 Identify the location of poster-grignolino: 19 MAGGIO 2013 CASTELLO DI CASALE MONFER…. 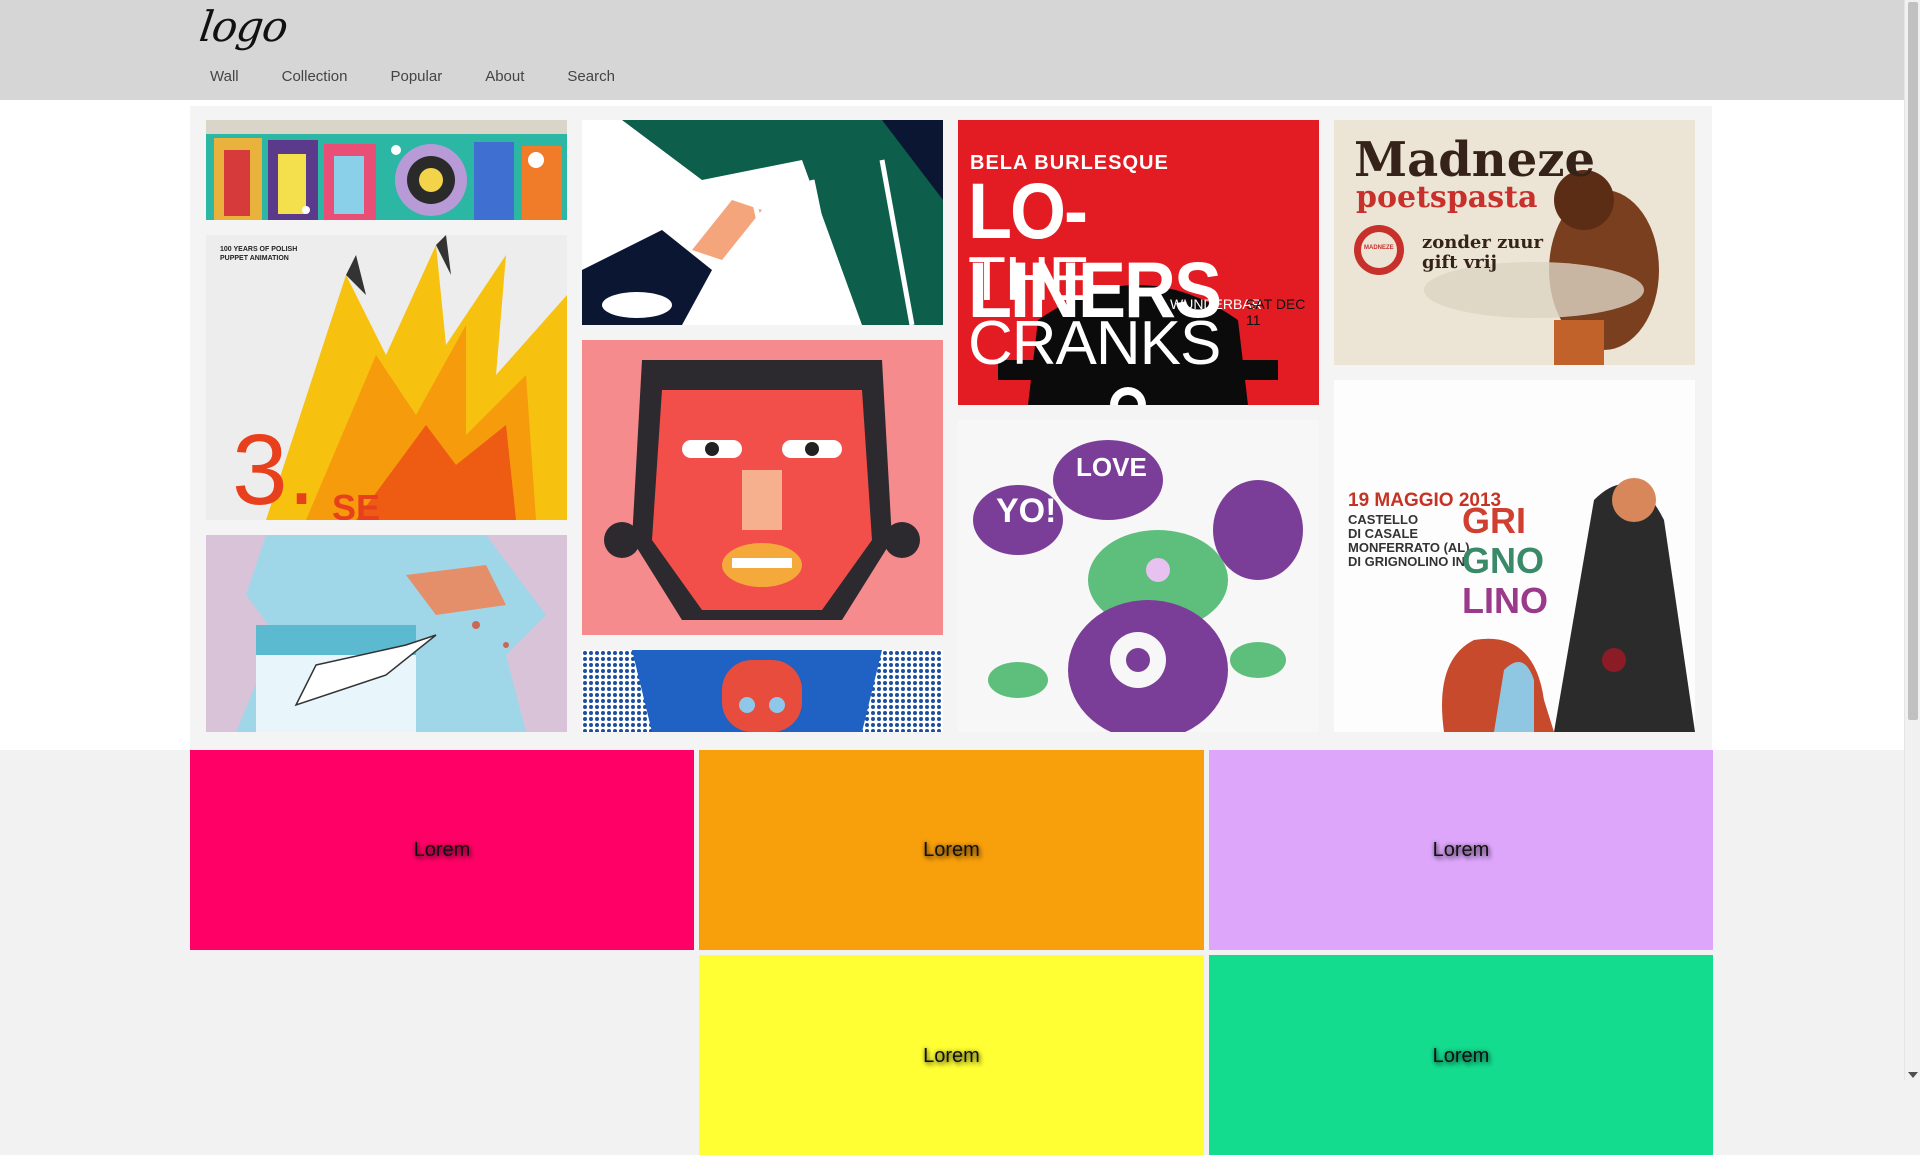
(1514, 556).